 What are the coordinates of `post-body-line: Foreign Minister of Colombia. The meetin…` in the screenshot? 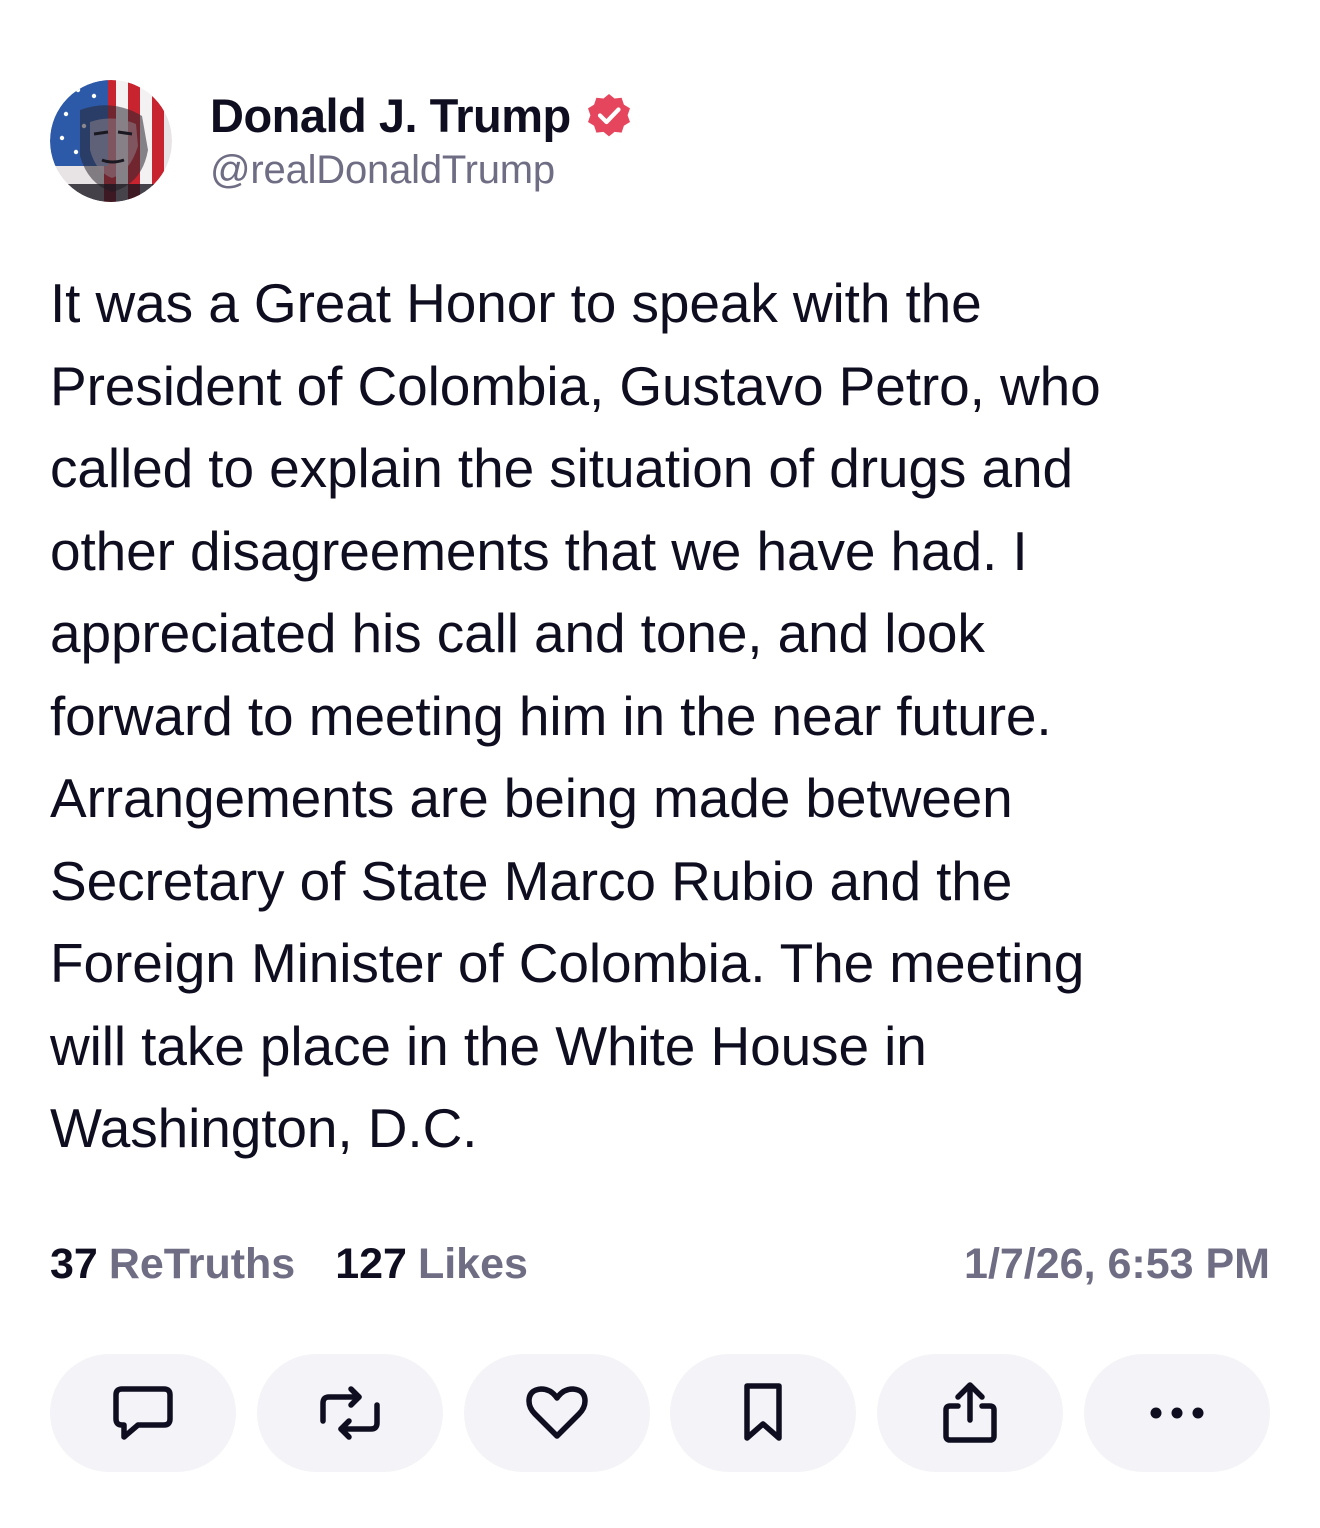 It's located at (567, 963).